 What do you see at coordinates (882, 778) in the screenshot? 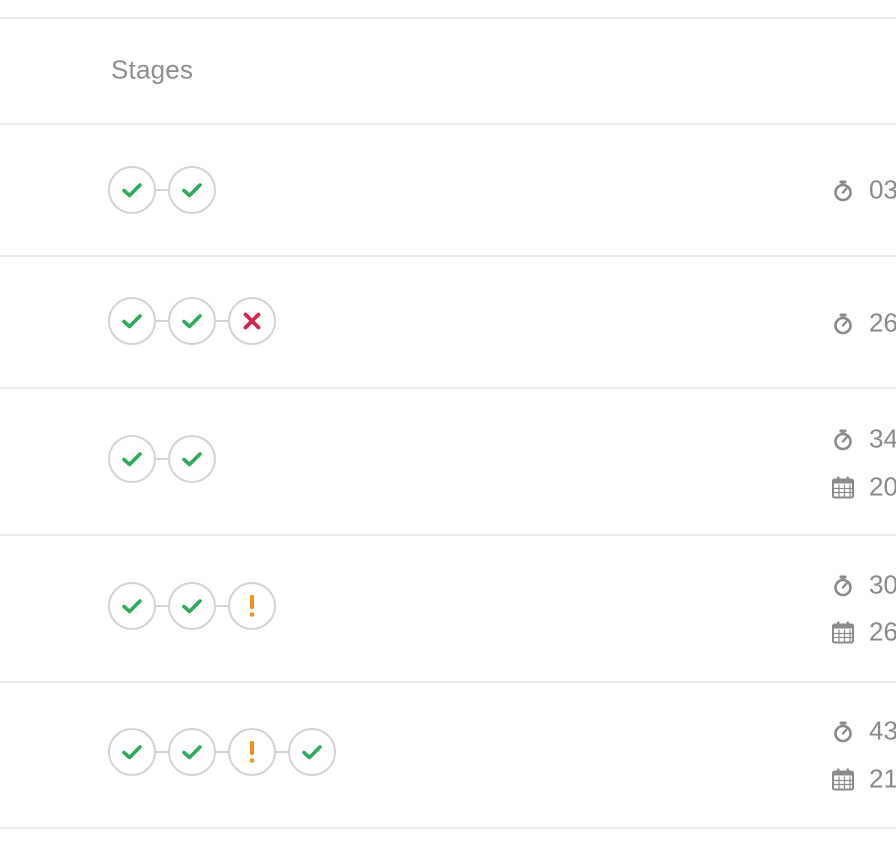
I see `date-text: 21` at bounding box center [882, 778].